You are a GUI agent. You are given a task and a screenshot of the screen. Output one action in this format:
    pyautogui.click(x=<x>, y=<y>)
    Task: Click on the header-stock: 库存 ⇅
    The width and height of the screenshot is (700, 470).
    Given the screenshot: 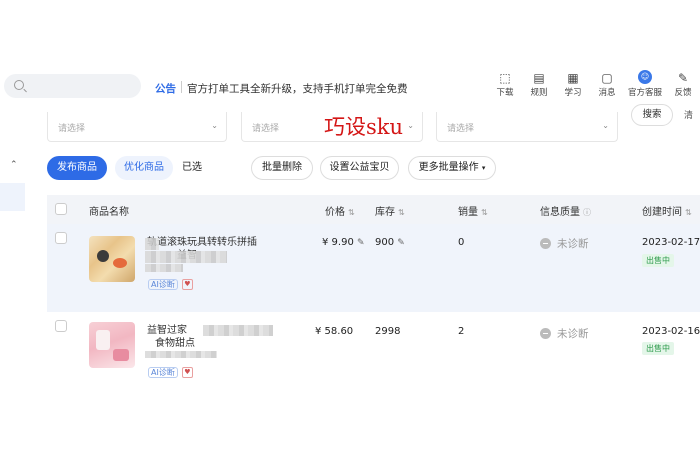 What is the action you would take?
    pyautogui.click(x=390, y=210)
    